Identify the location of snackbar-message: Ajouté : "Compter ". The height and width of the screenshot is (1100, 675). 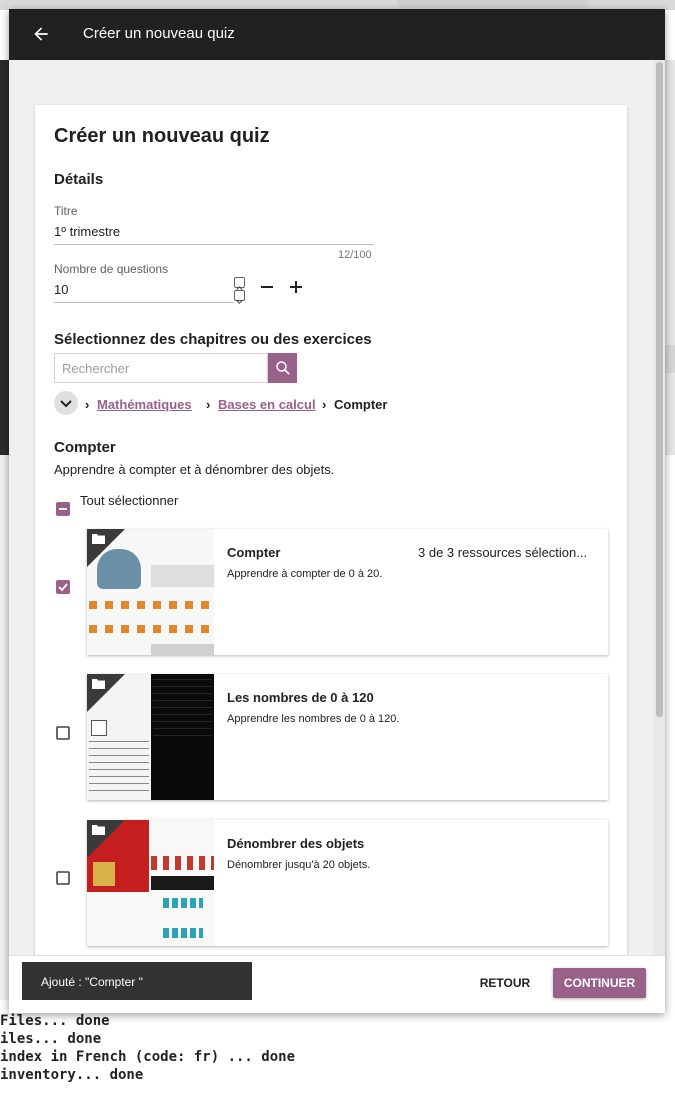
(92, 982).